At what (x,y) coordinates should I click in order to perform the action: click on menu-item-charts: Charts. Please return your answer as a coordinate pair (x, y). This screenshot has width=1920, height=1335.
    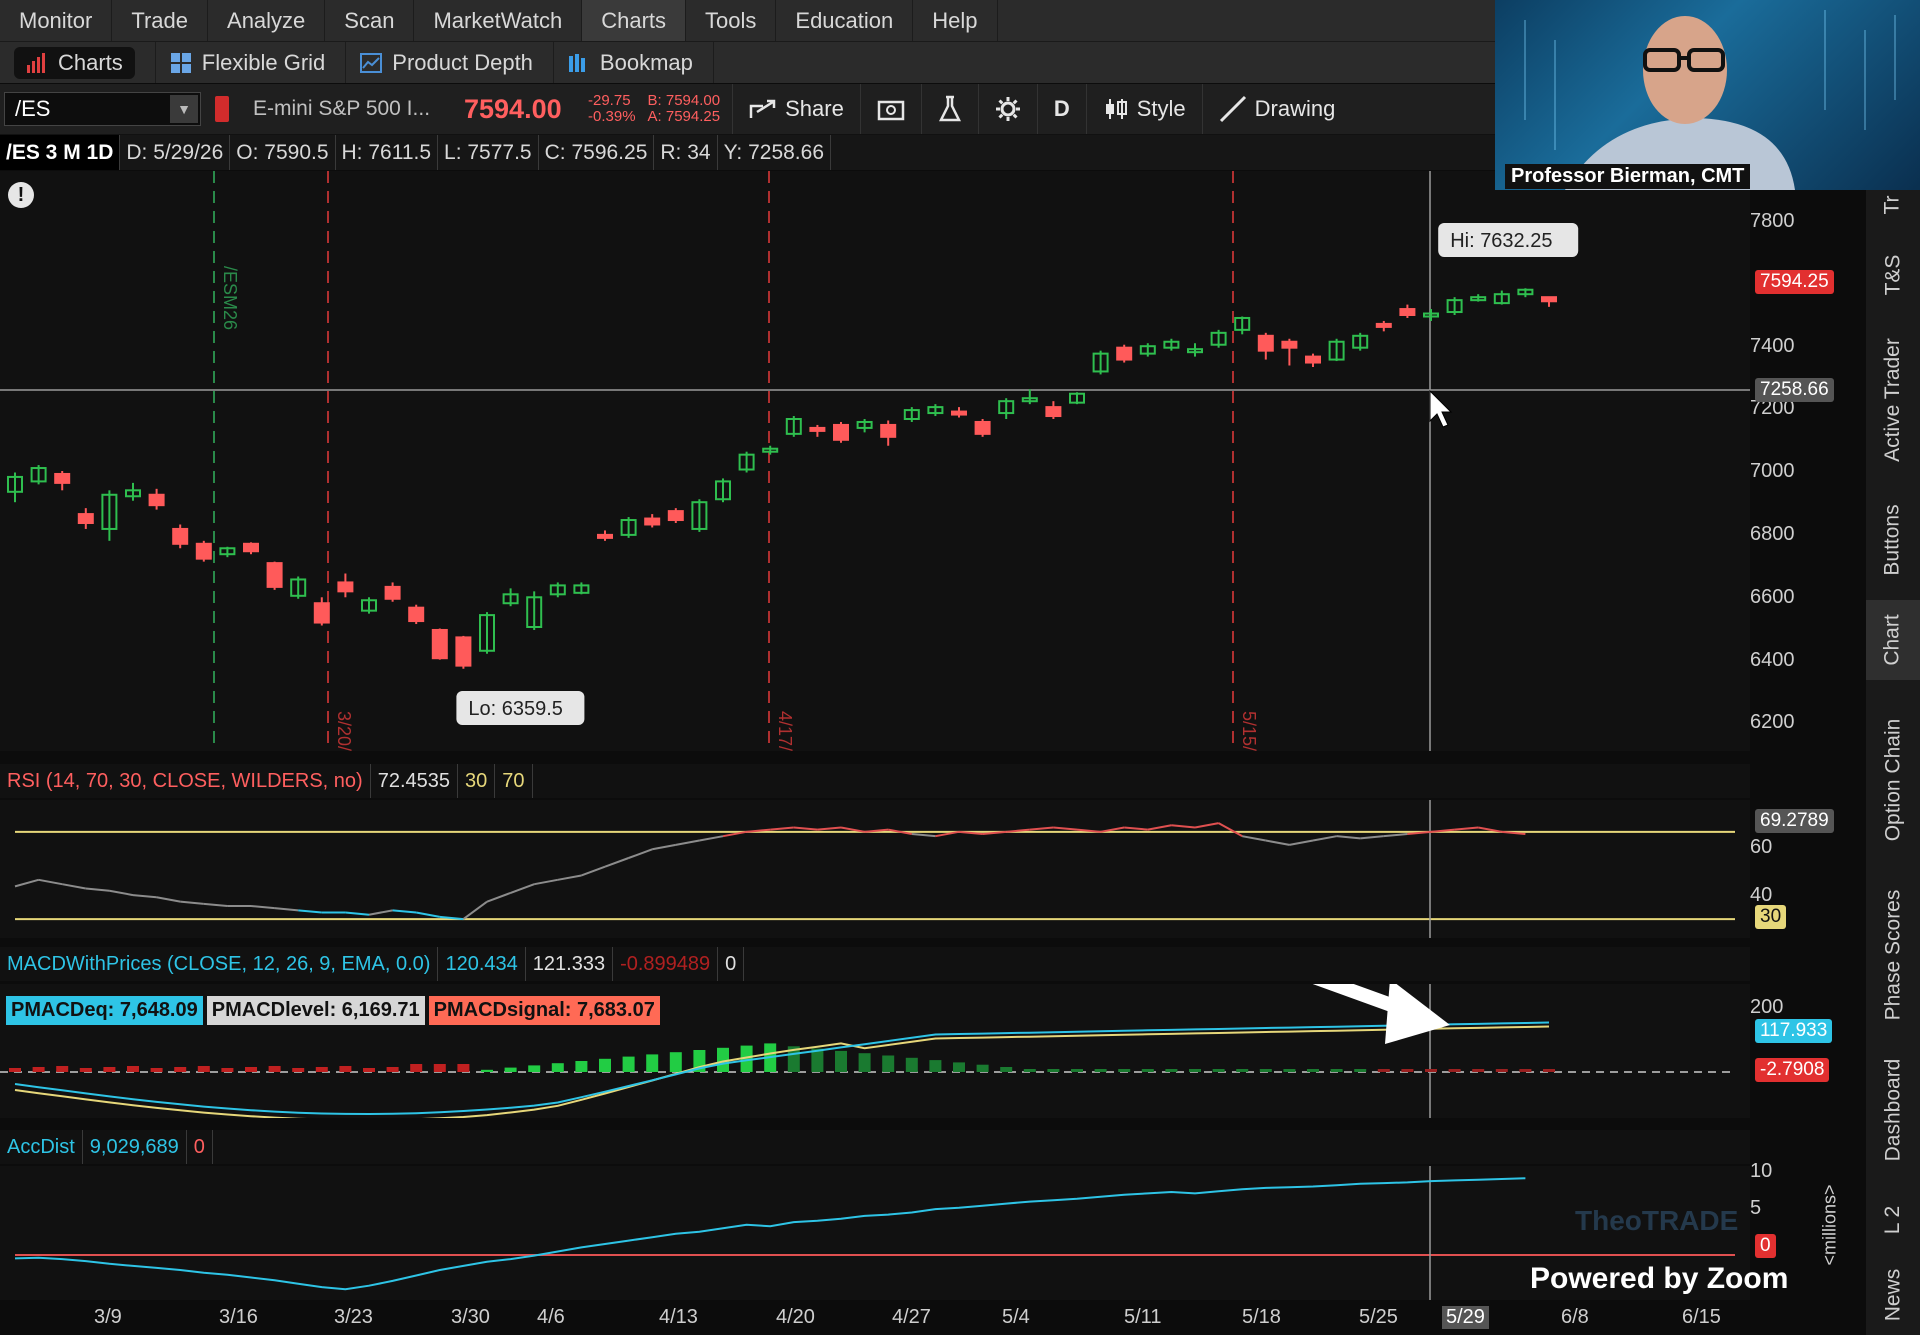
    Looking at the image, I should click on (634, 20).